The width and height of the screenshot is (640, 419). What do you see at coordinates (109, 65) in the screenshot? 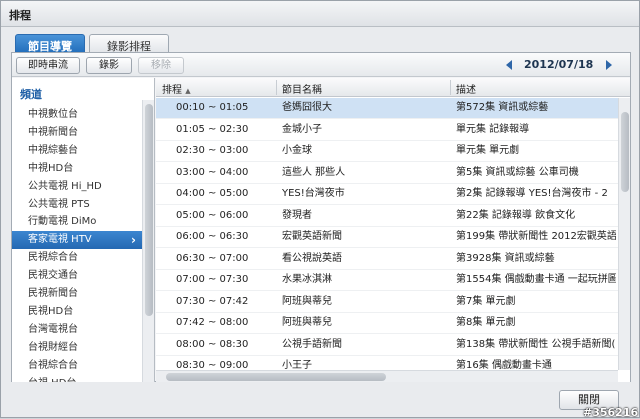
I see `record-button: 錄影` at bounding box center [109, 65].